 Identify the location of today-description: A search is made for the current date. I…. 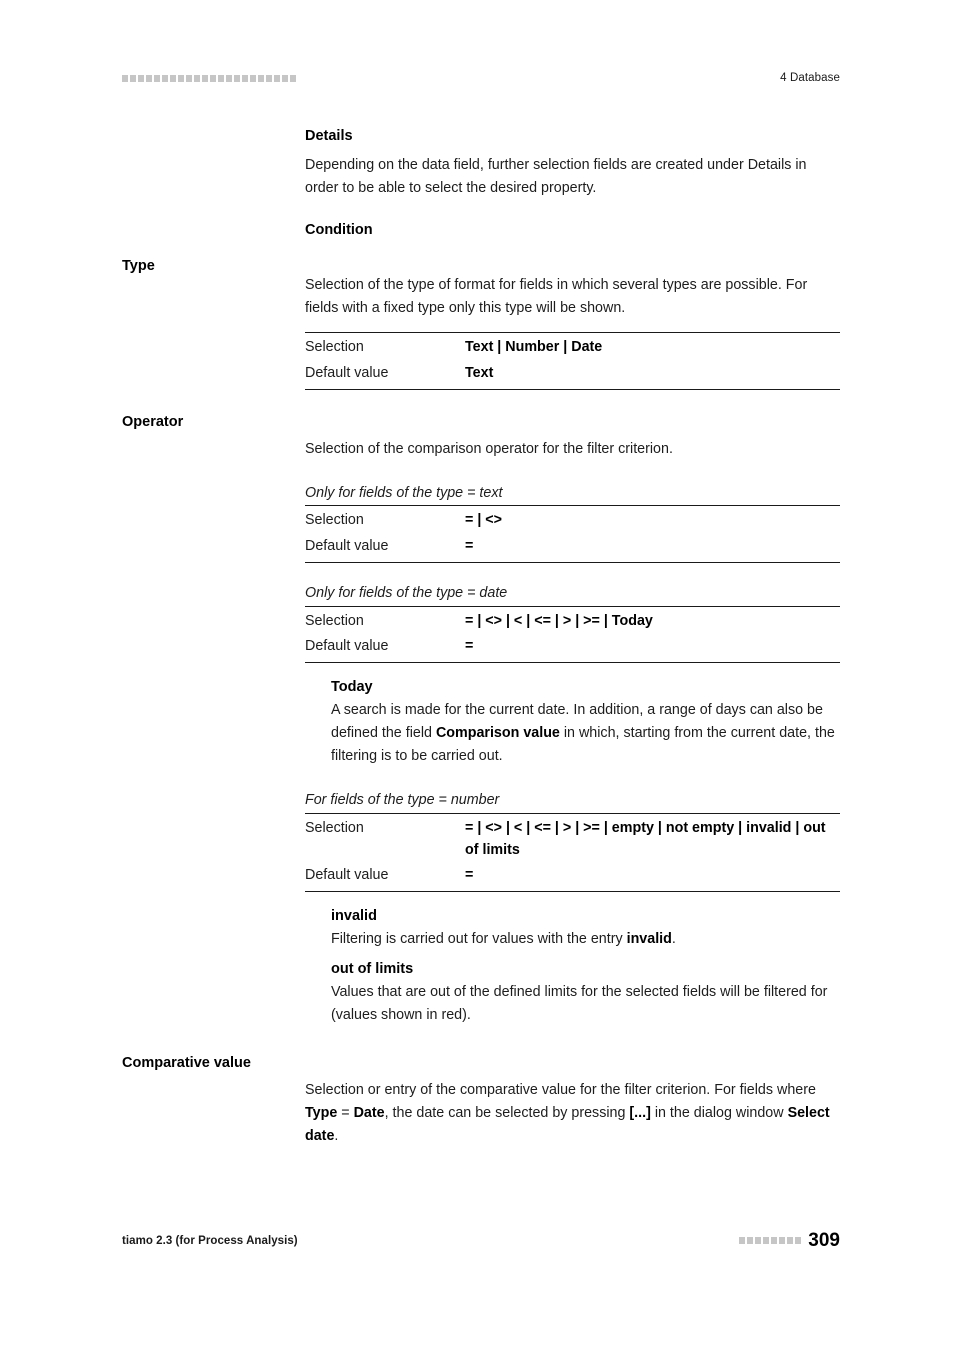
(585, 733).